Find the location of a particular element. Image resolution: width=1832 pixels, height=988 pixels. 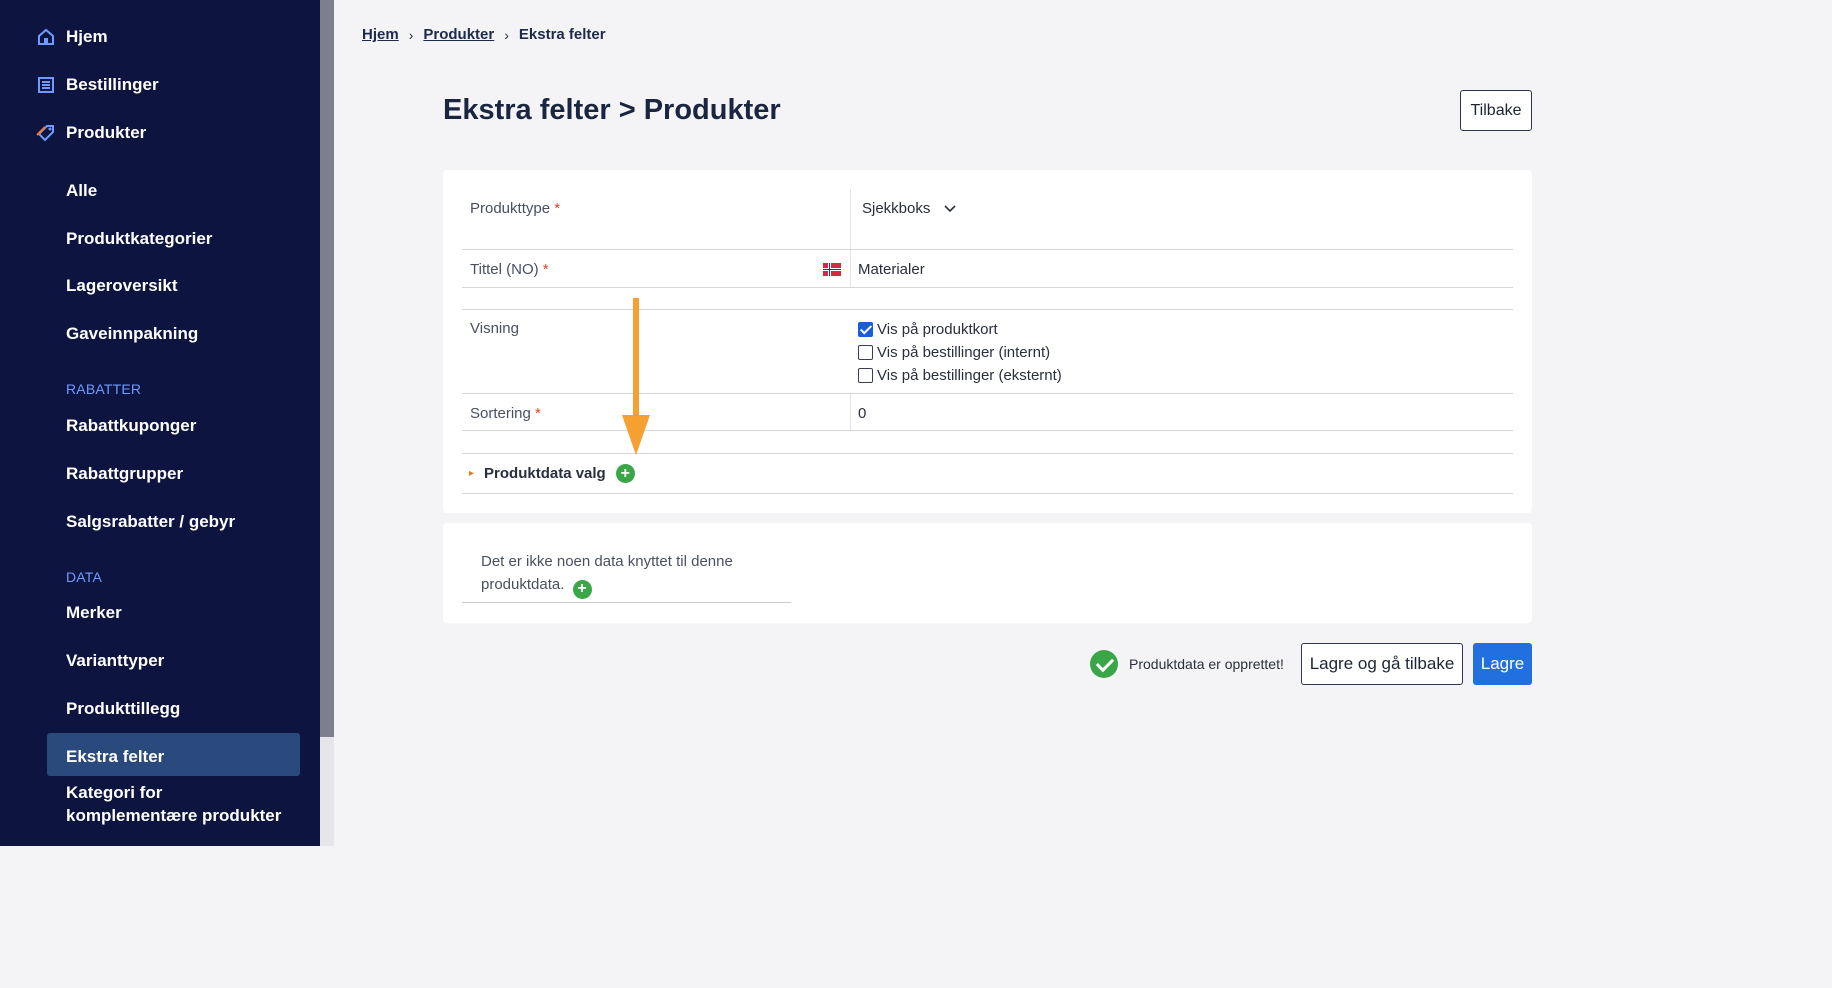

annotation-arrow-shaft is located at coordinates (636, 359).